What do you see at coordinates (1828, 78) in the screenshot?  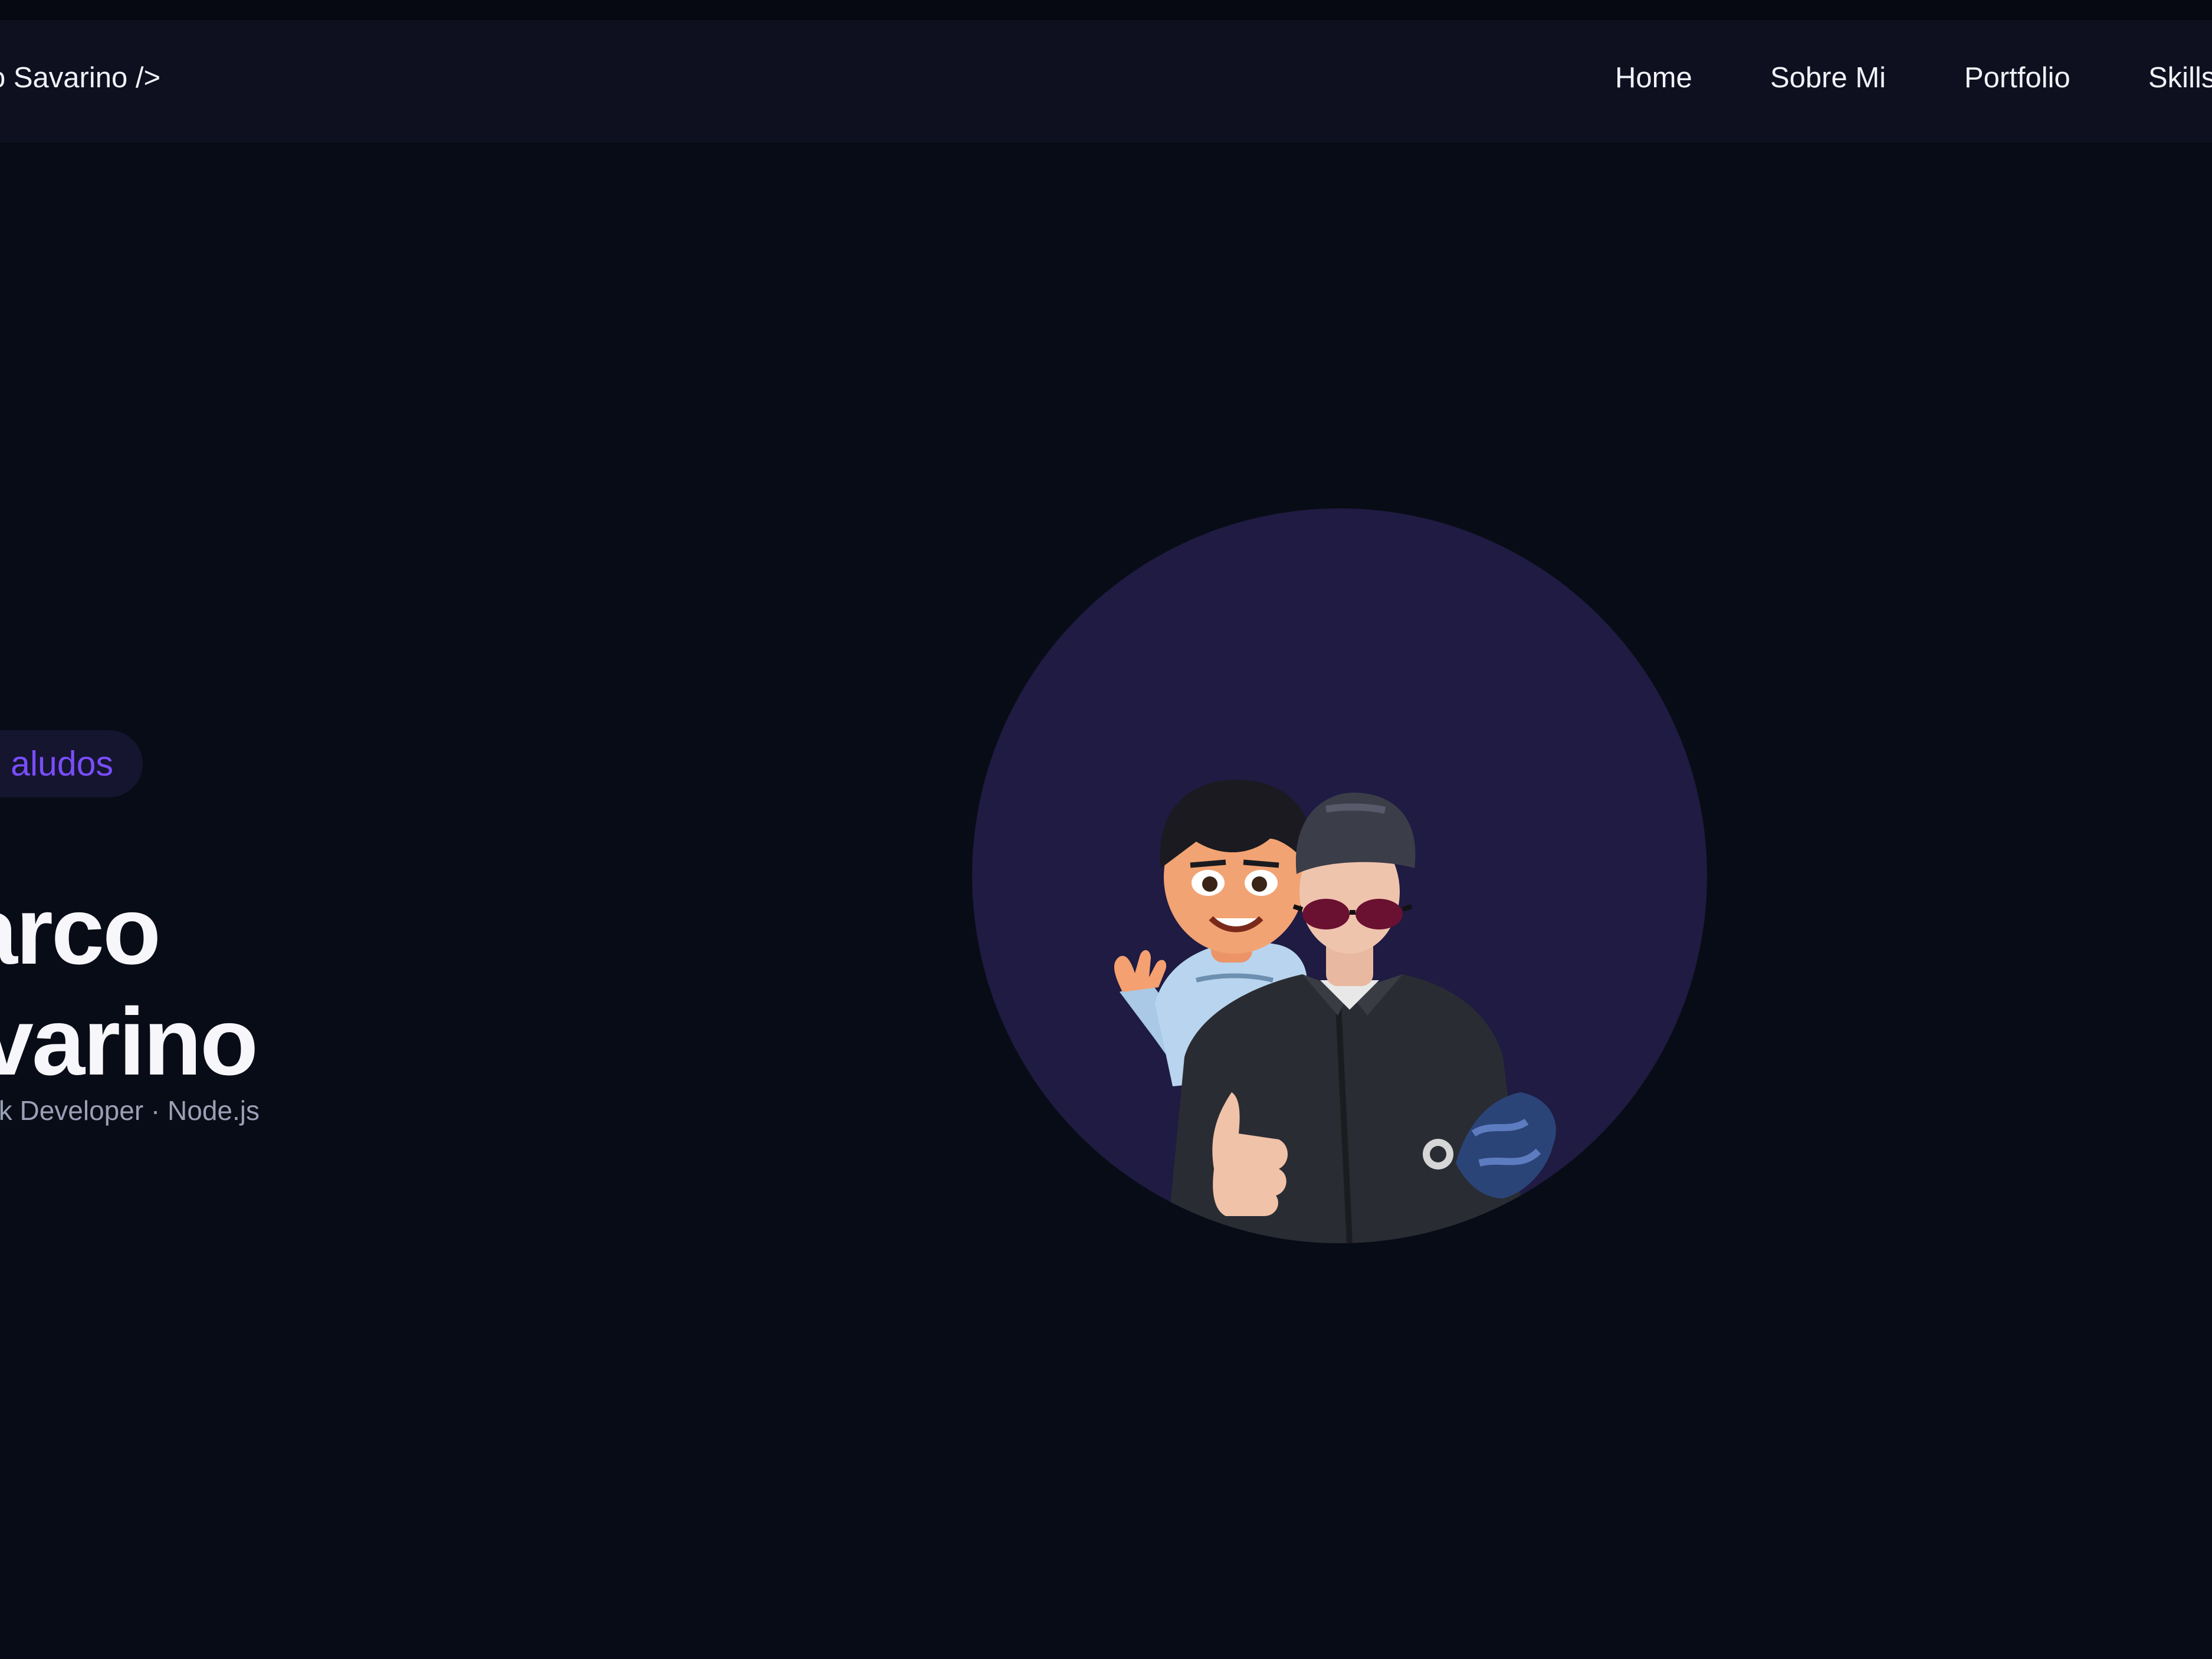 I see `nav-link-sobre-mi: Sobre Mi` at bounding box center [1828, 78].